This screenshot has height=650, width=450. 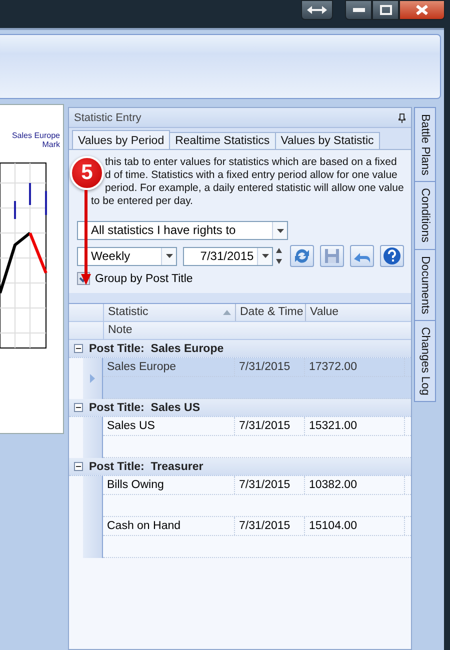 I want to click on legend-label: Mark, so click(x=51, y=144).